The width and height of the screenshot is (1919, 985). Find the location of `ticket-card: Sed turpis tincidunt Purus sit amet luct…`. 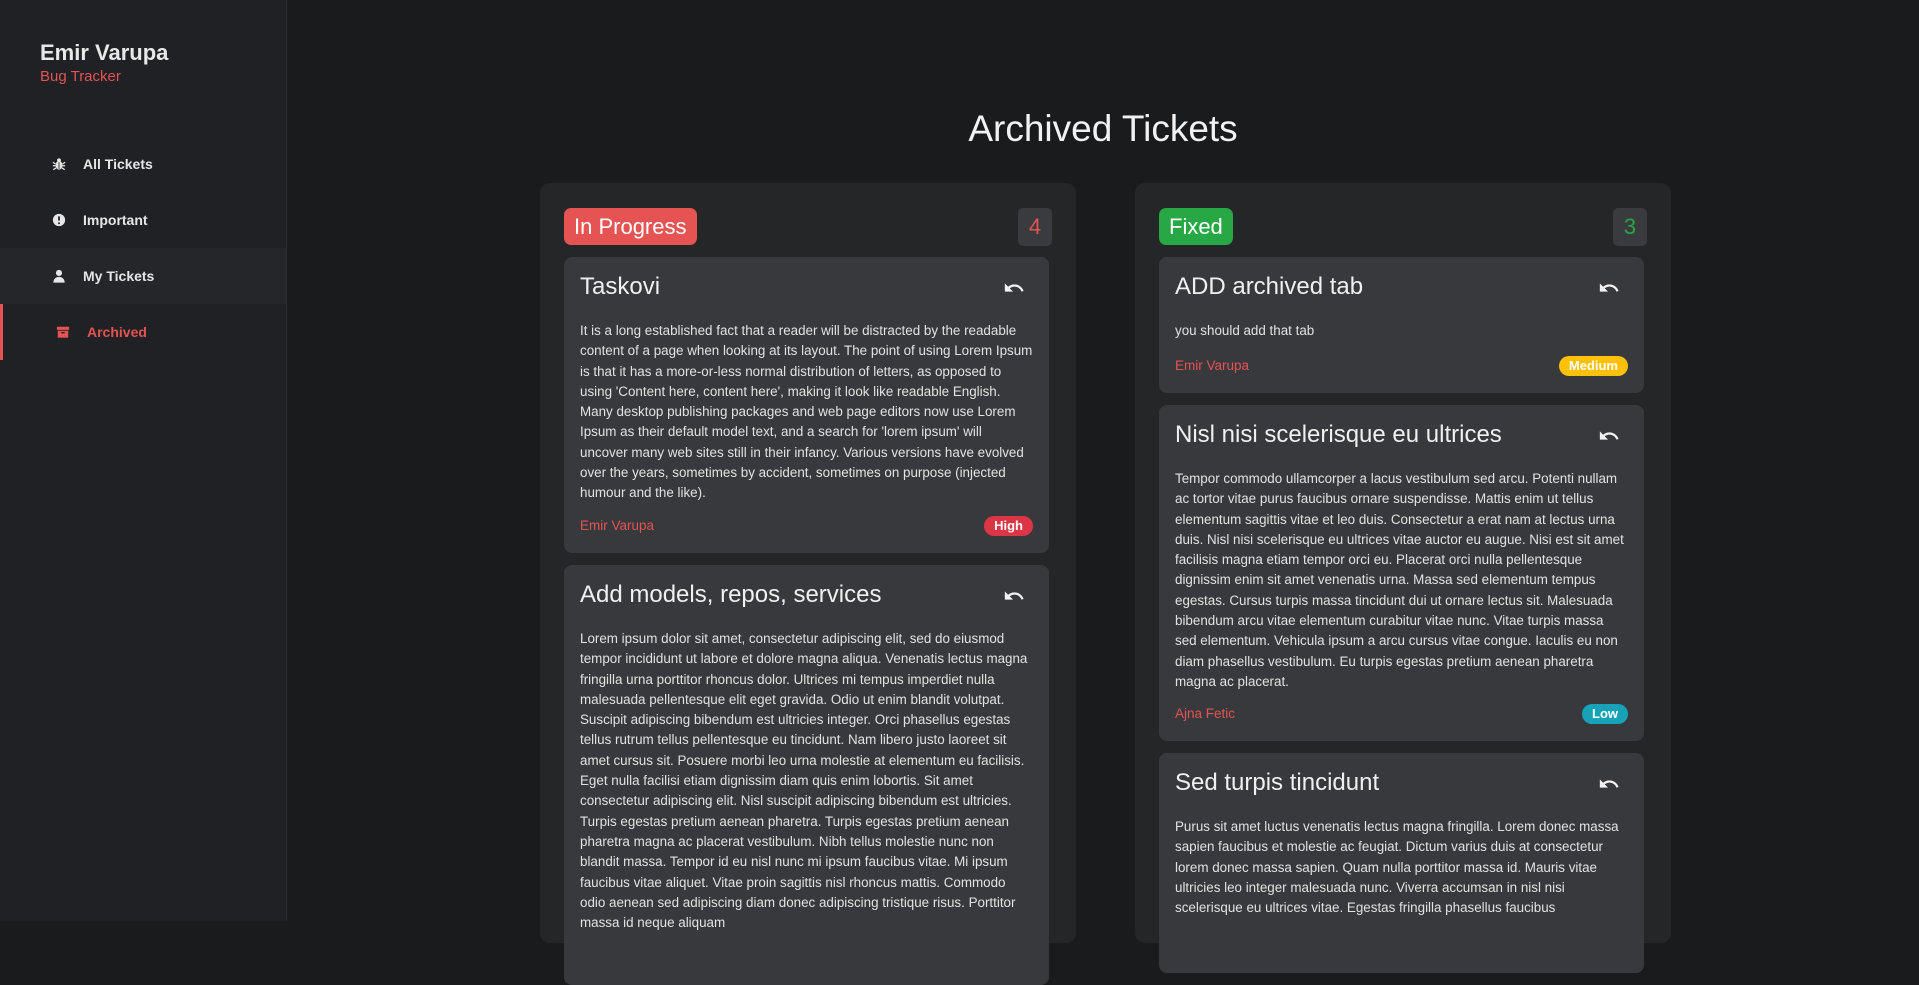

ticket-card: Sed turpis tincidunt Purus sit amet luct… is located at coordinates (1401, 863).